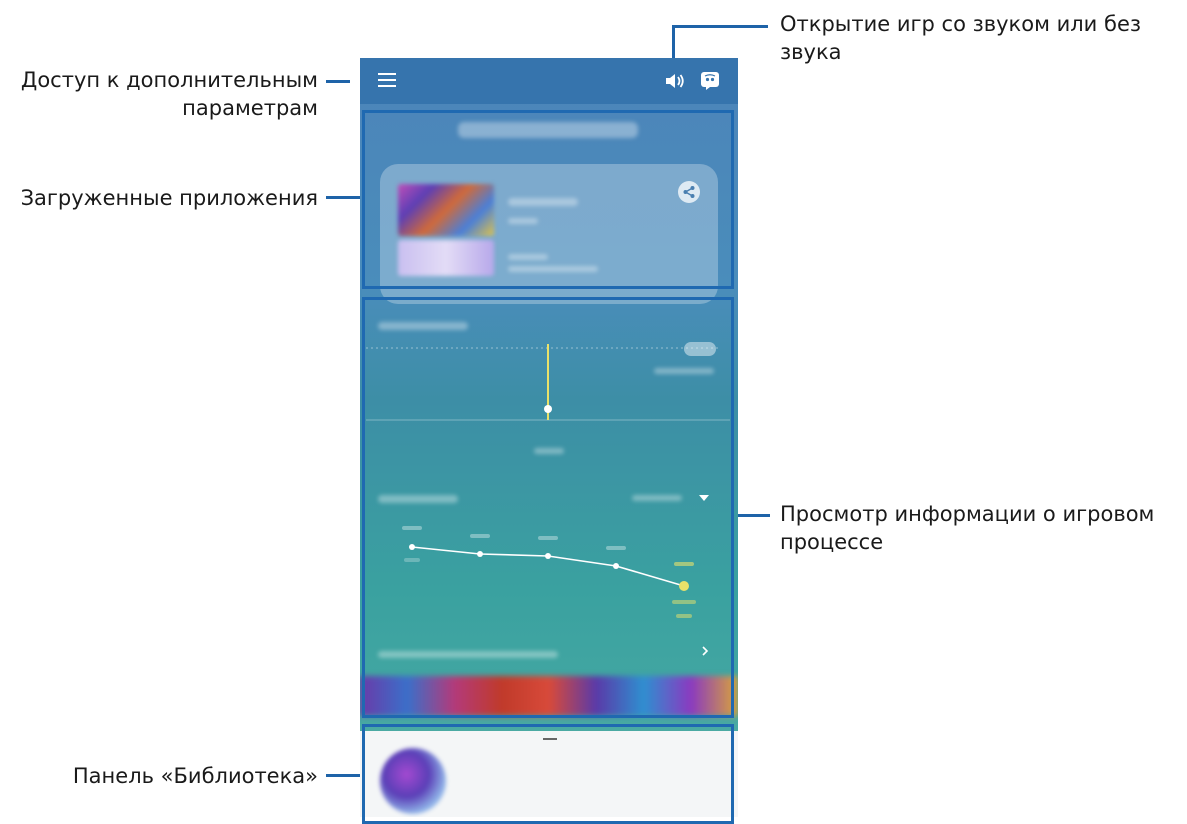  I want to click on annotation-more-options: Доступ к дополнительным параметрам, so click(159, 94).